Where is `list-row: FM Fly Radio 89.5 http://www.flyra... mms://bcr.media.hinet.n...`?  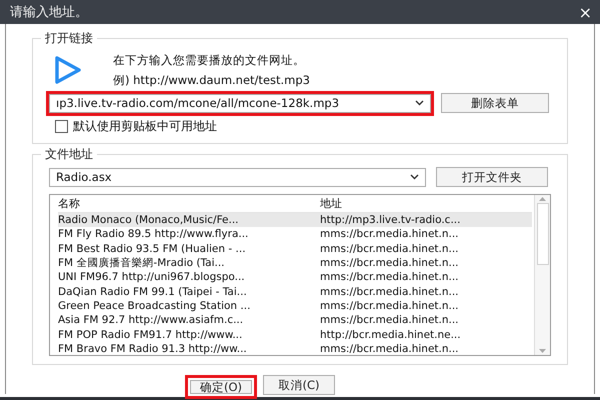
list-row: FM Fly Radio 89.5 http://www.flyra... mms://bcr.media.hinet.n... is located at coordinates (295, 234).